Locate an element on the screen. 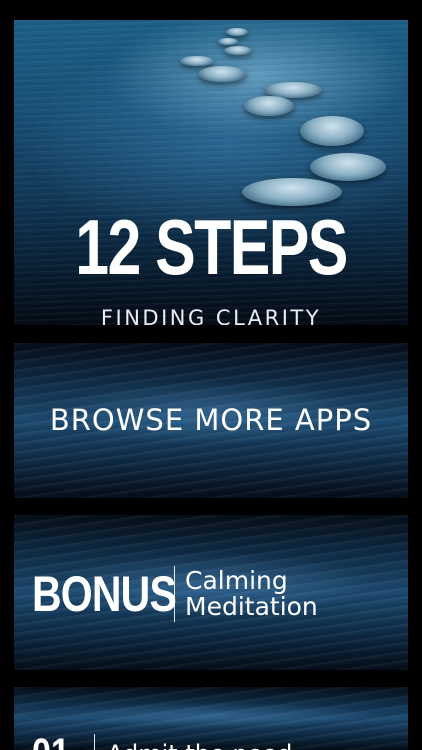 This screenshot has height=750, width=422. step-label: Admit the need is located at coordinates (199, 745).